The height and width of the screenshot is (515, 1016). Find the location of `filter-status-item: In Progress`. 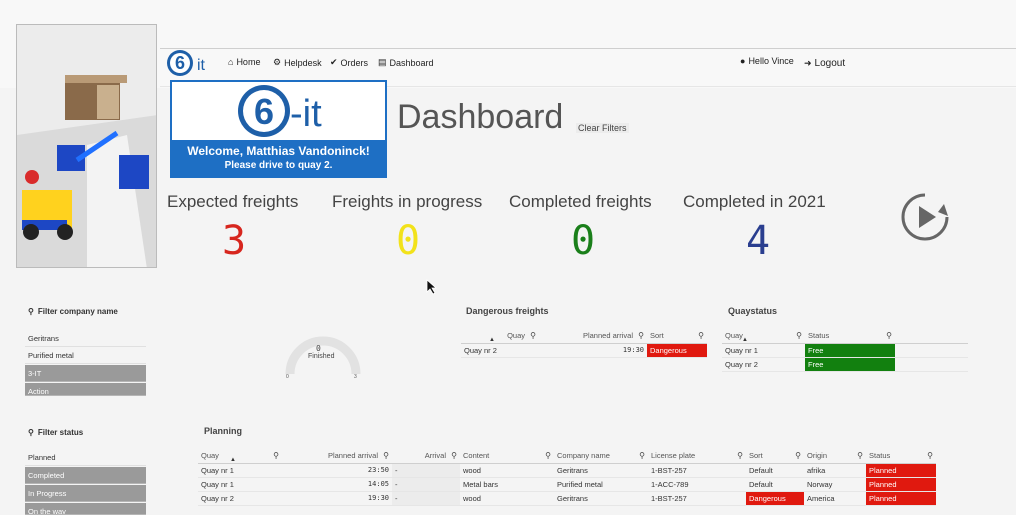

filter-status-item: In Progress is located at coordinates (85, 493).